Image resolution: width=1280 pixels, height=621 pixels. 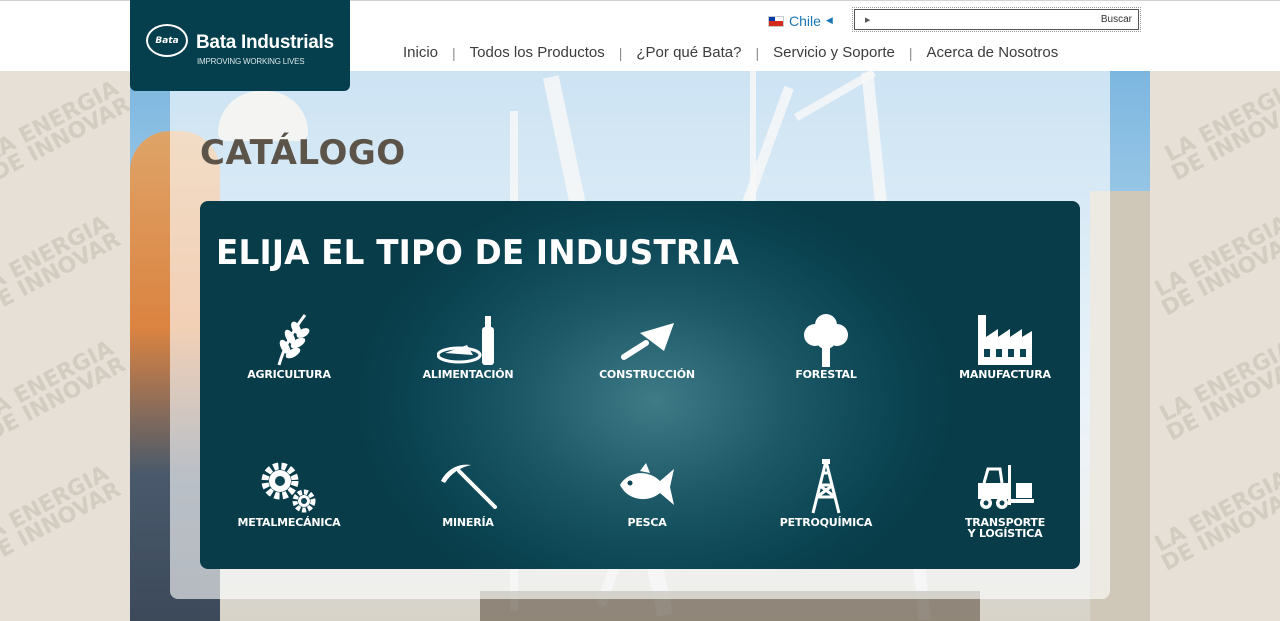 I want to click on industry-petroquimica: PETROQUÍMICA, so click(x=826, y=493).